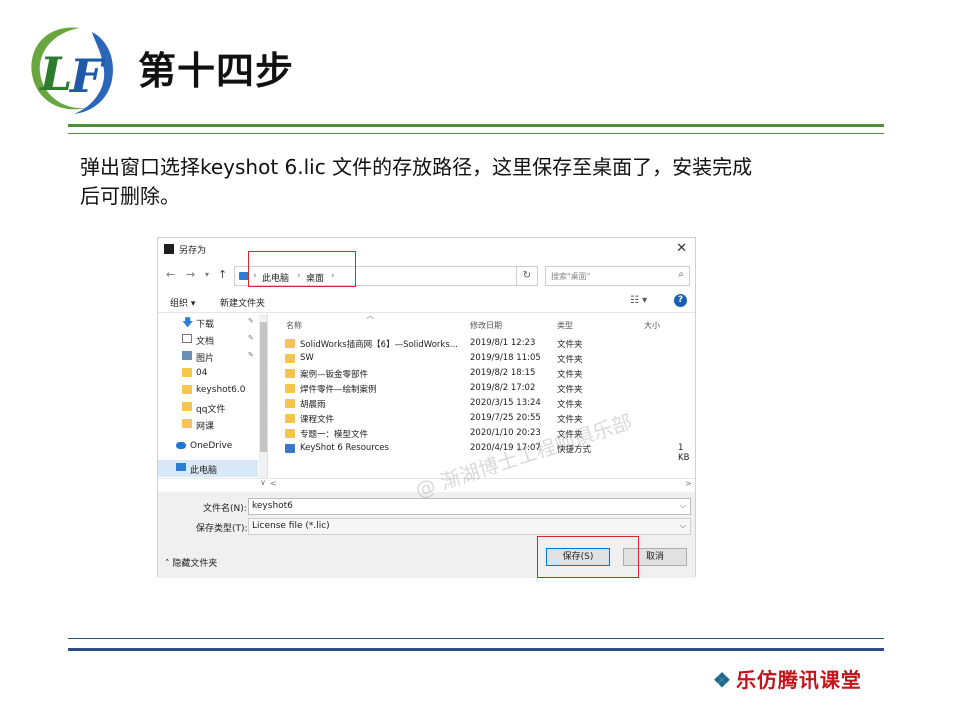 Image resolution: width=960 pixels, height=720 pixels. What do you see at coordinates (205, 359) in the screenshot?
I see `sidebar-item-label: 图片` at bounding box center [205, 359].